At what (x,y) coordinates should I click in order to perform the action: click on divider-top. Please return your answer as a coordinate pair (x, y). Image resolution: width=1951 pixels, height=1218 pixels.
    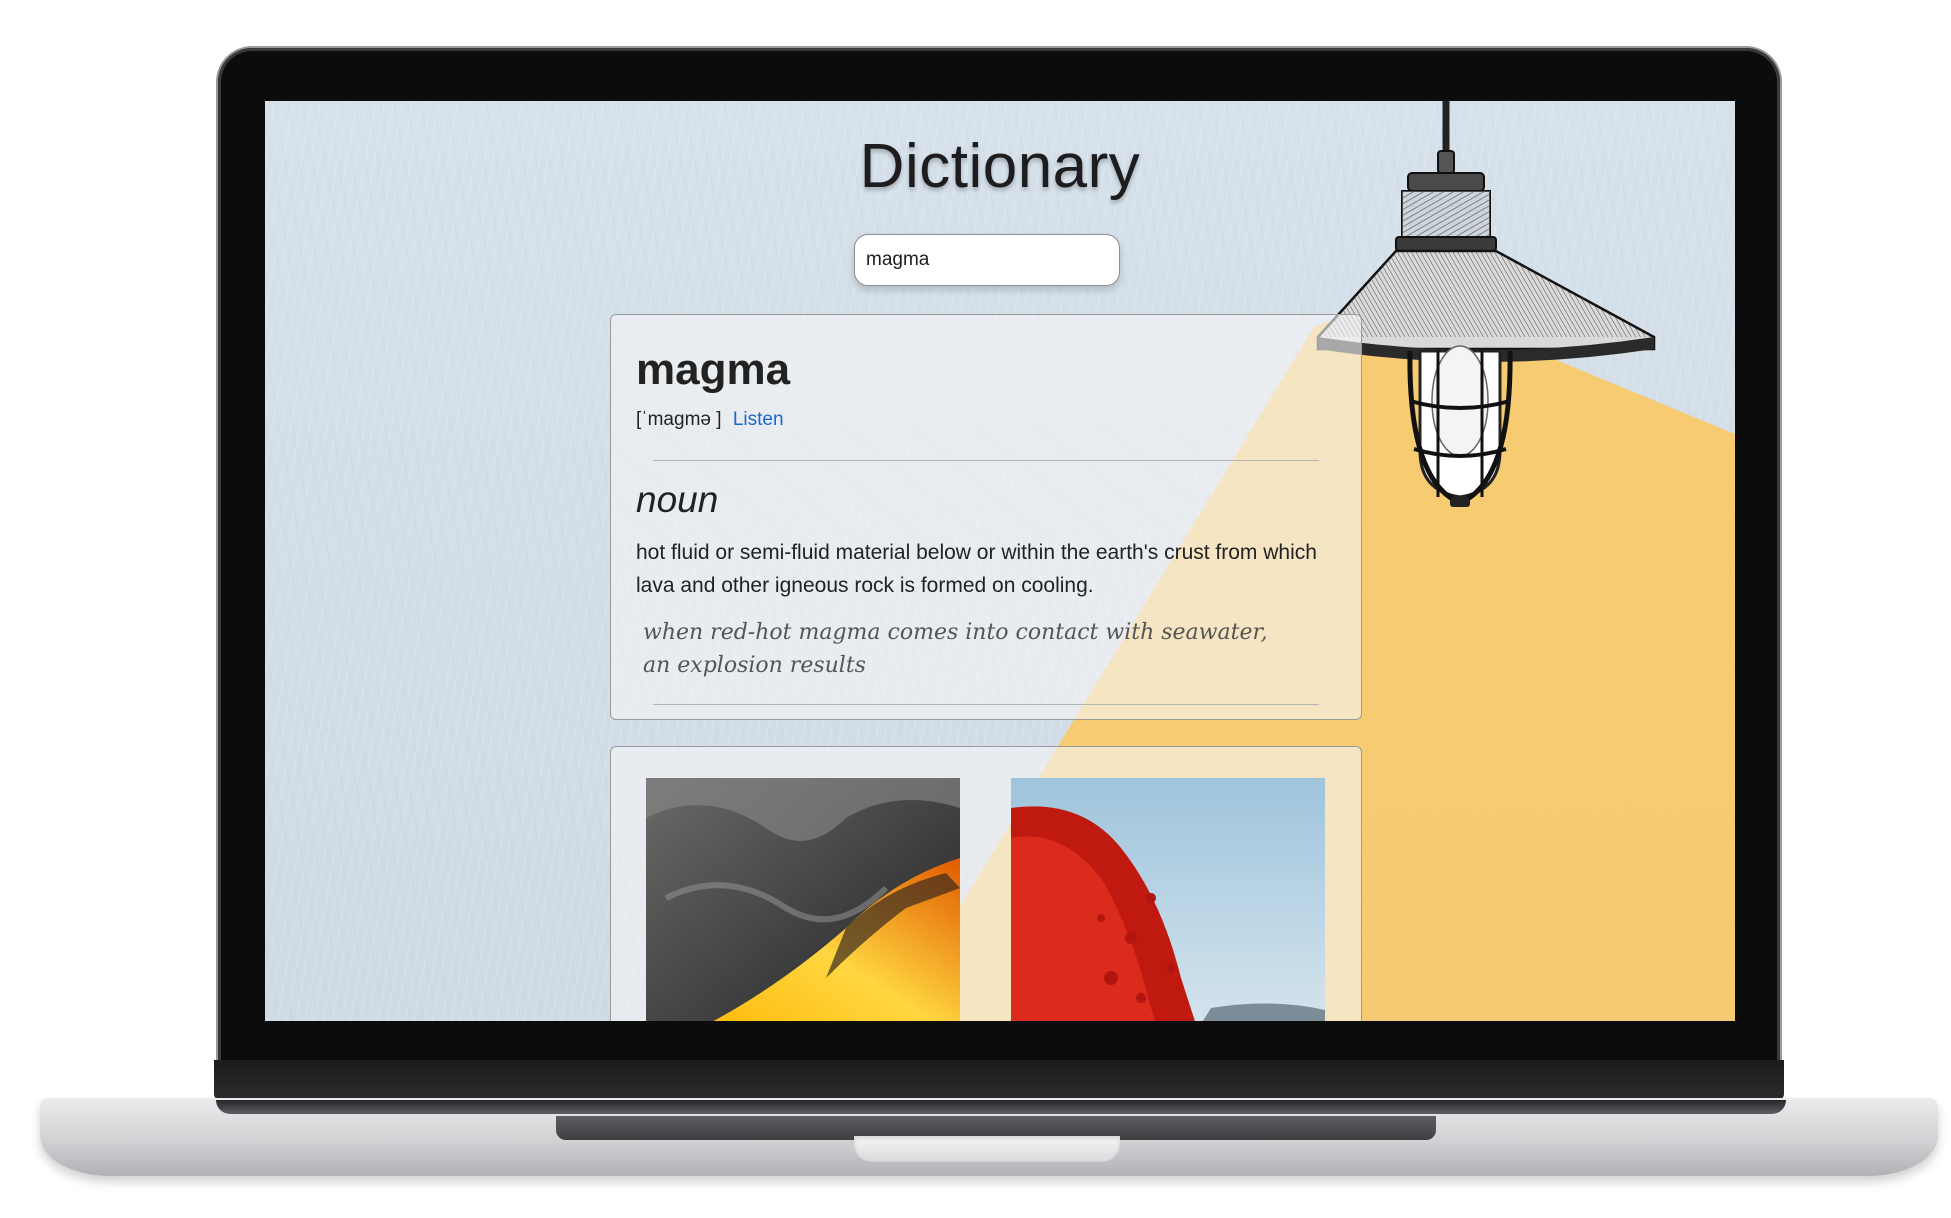
    Looking at the image, I should click on (986, 460).